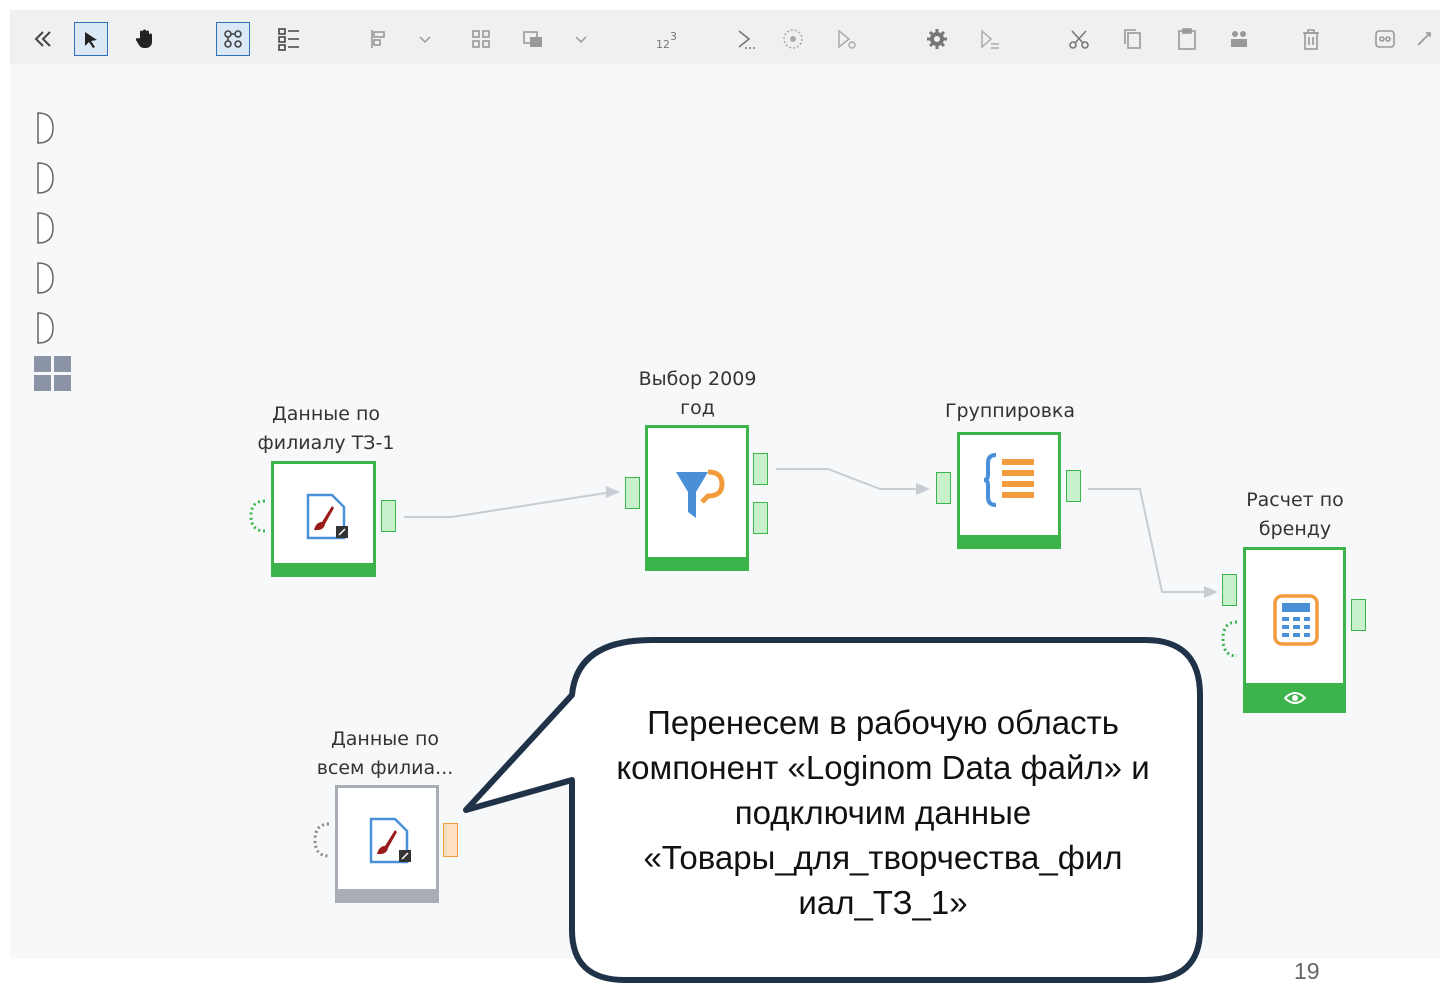 Image resolution: width=1440 pixels, height=985 pixels. I want to click on node-filter, so click(697, 498).